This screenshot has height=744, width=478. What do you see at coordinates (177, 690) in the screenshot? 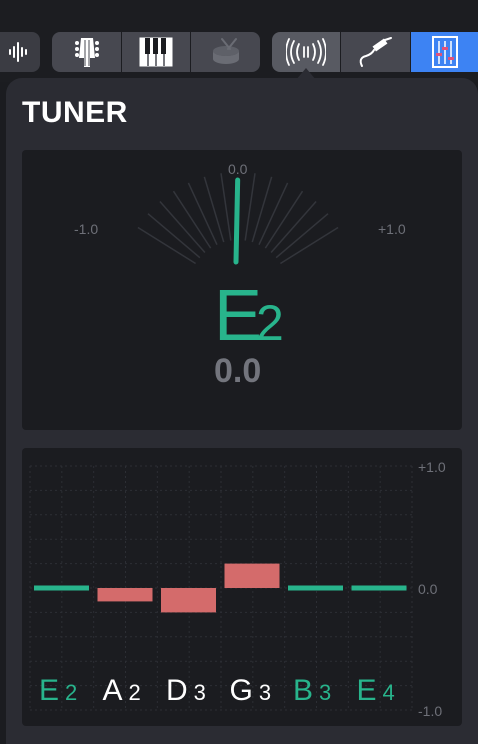
I see `string-letter: D` at bounding box center [177, 690].